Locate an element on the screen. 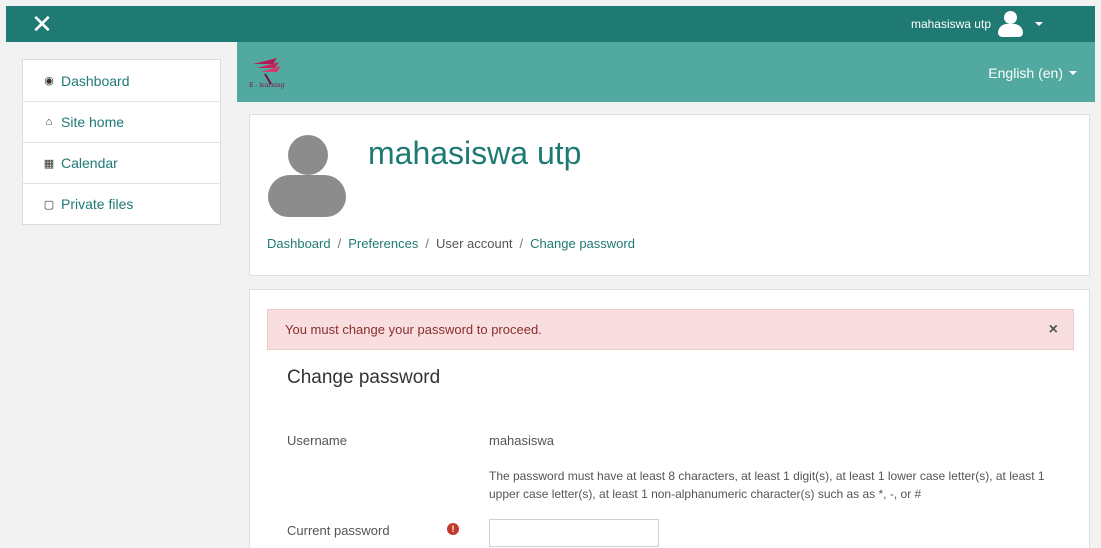  user-menu: mahasiswa utp is located at coordinates (977, 24).